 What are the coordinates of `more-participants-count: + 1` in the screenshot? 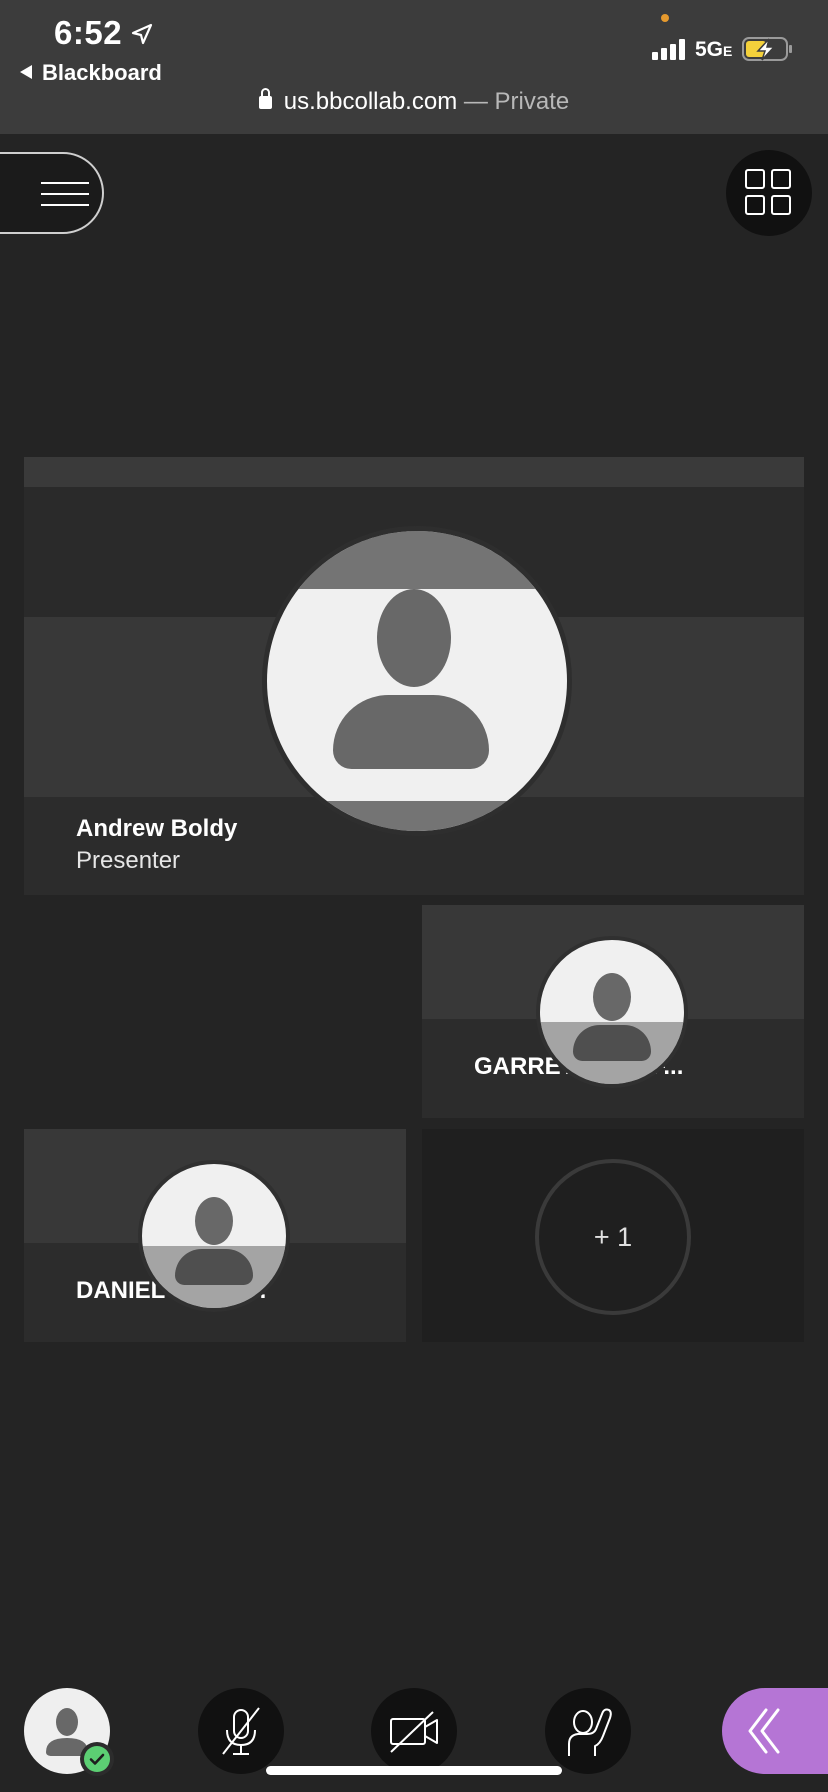 It's located at (613, 1237).